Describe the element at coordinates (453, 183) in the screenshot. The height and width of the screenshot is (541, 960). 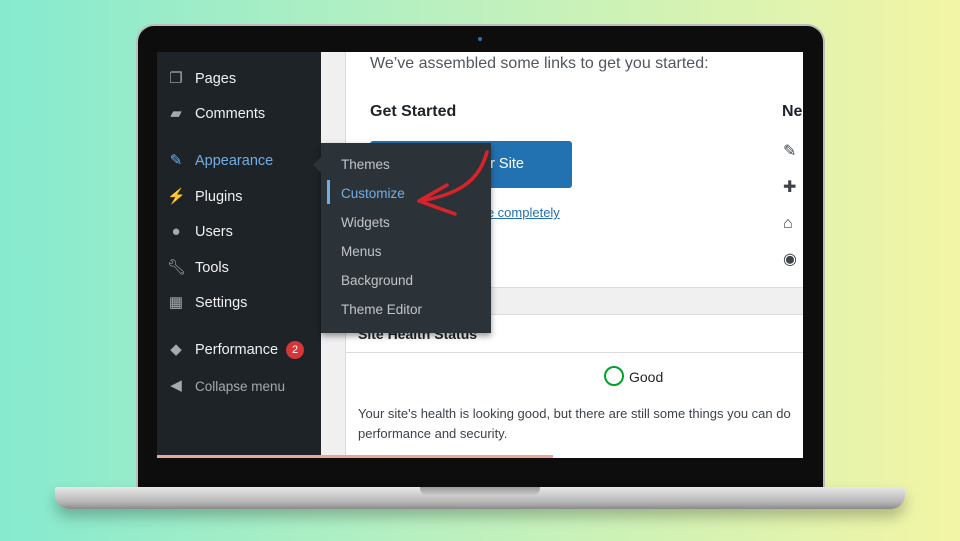
I see `red-arrow-annotation` at that location.